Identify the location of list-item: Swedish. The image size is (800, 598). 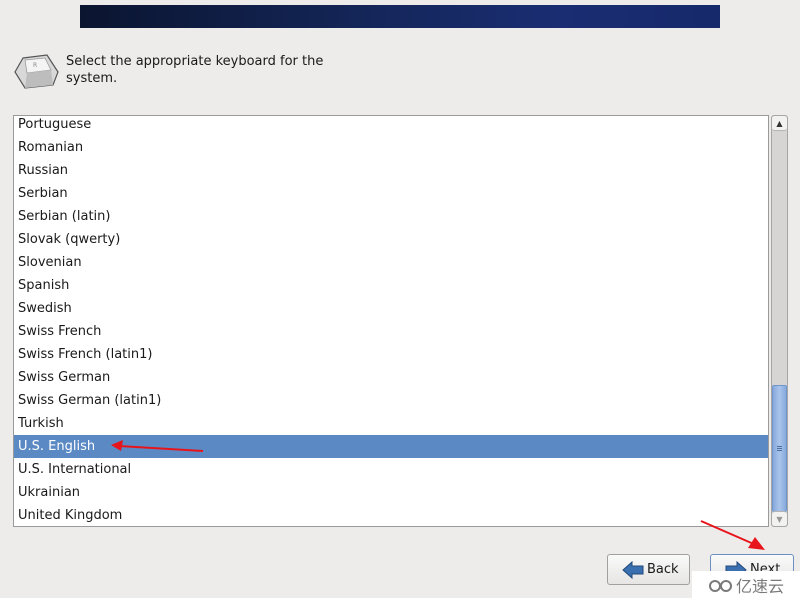
(391, 308).